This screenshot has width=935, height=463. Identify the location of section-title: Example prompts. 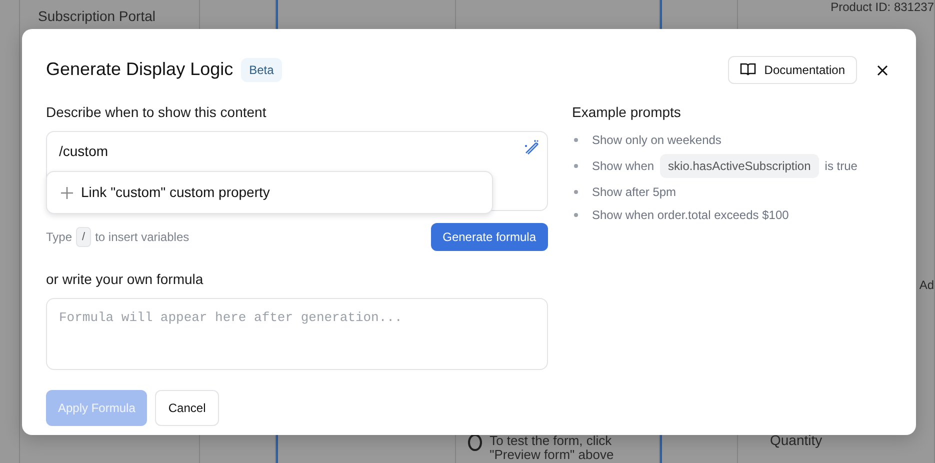
(627, 112).